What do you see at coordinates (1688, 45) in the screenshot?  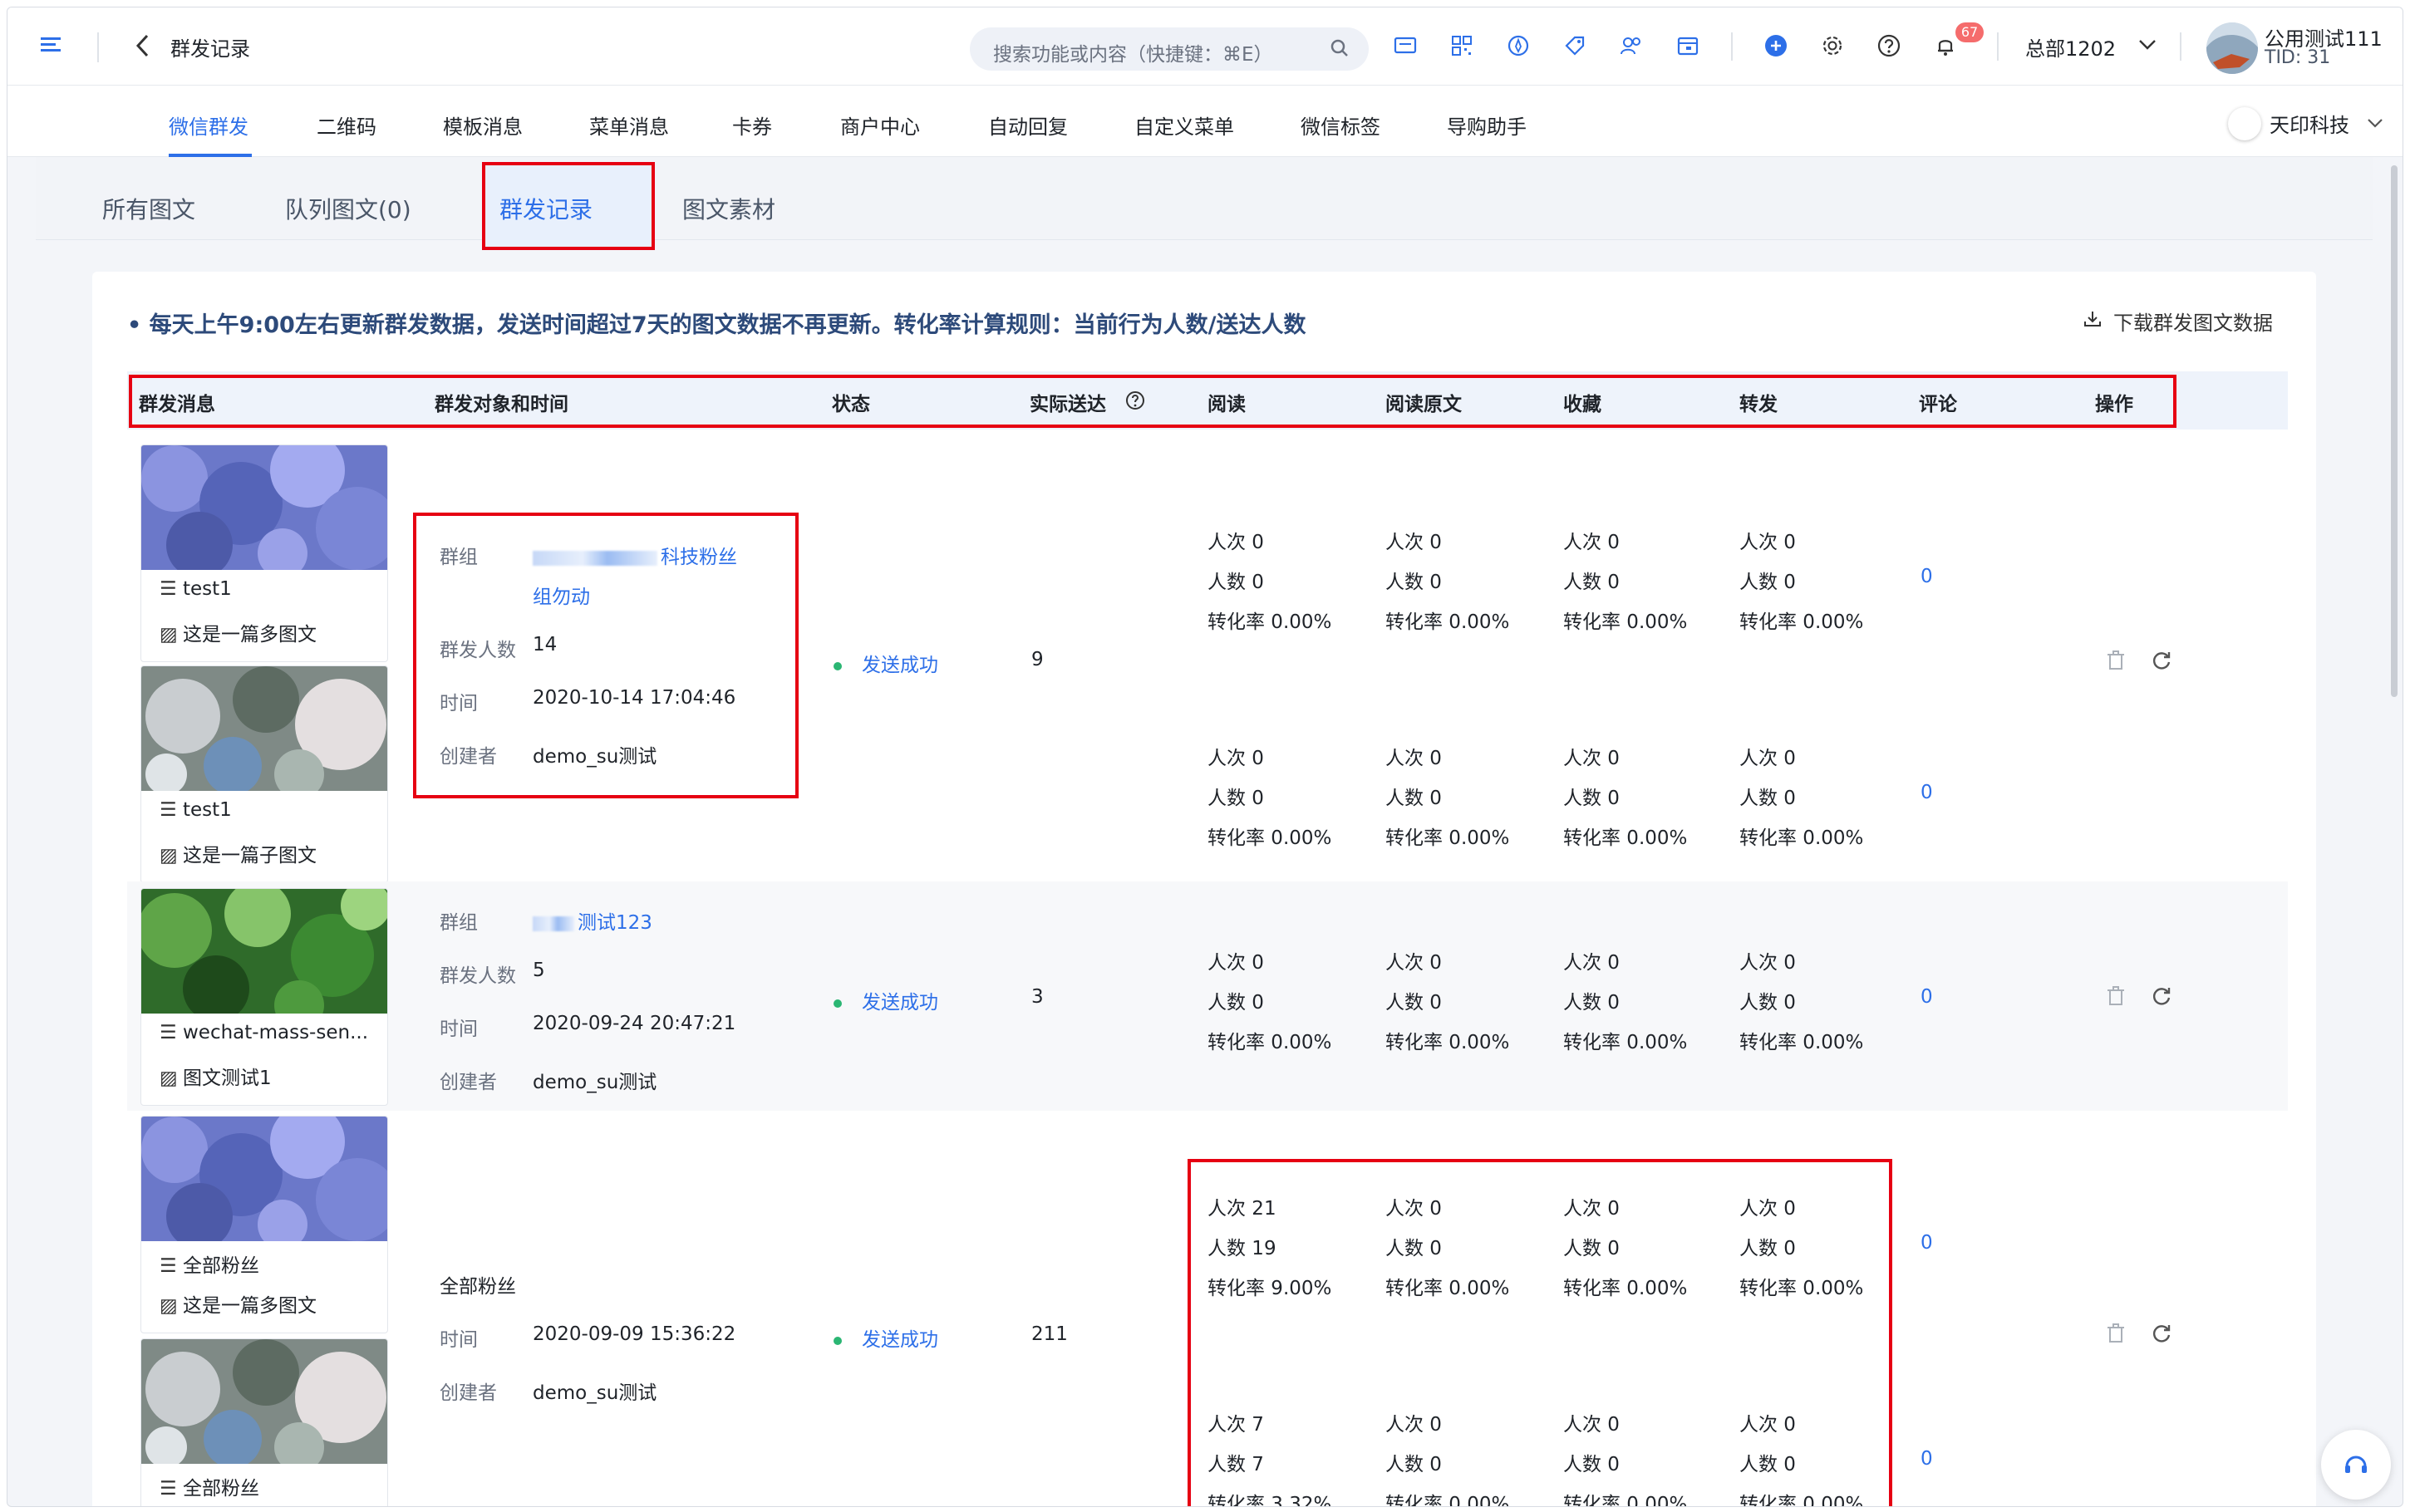 I see `calendar-icon` at bounding box center [1688, 45].